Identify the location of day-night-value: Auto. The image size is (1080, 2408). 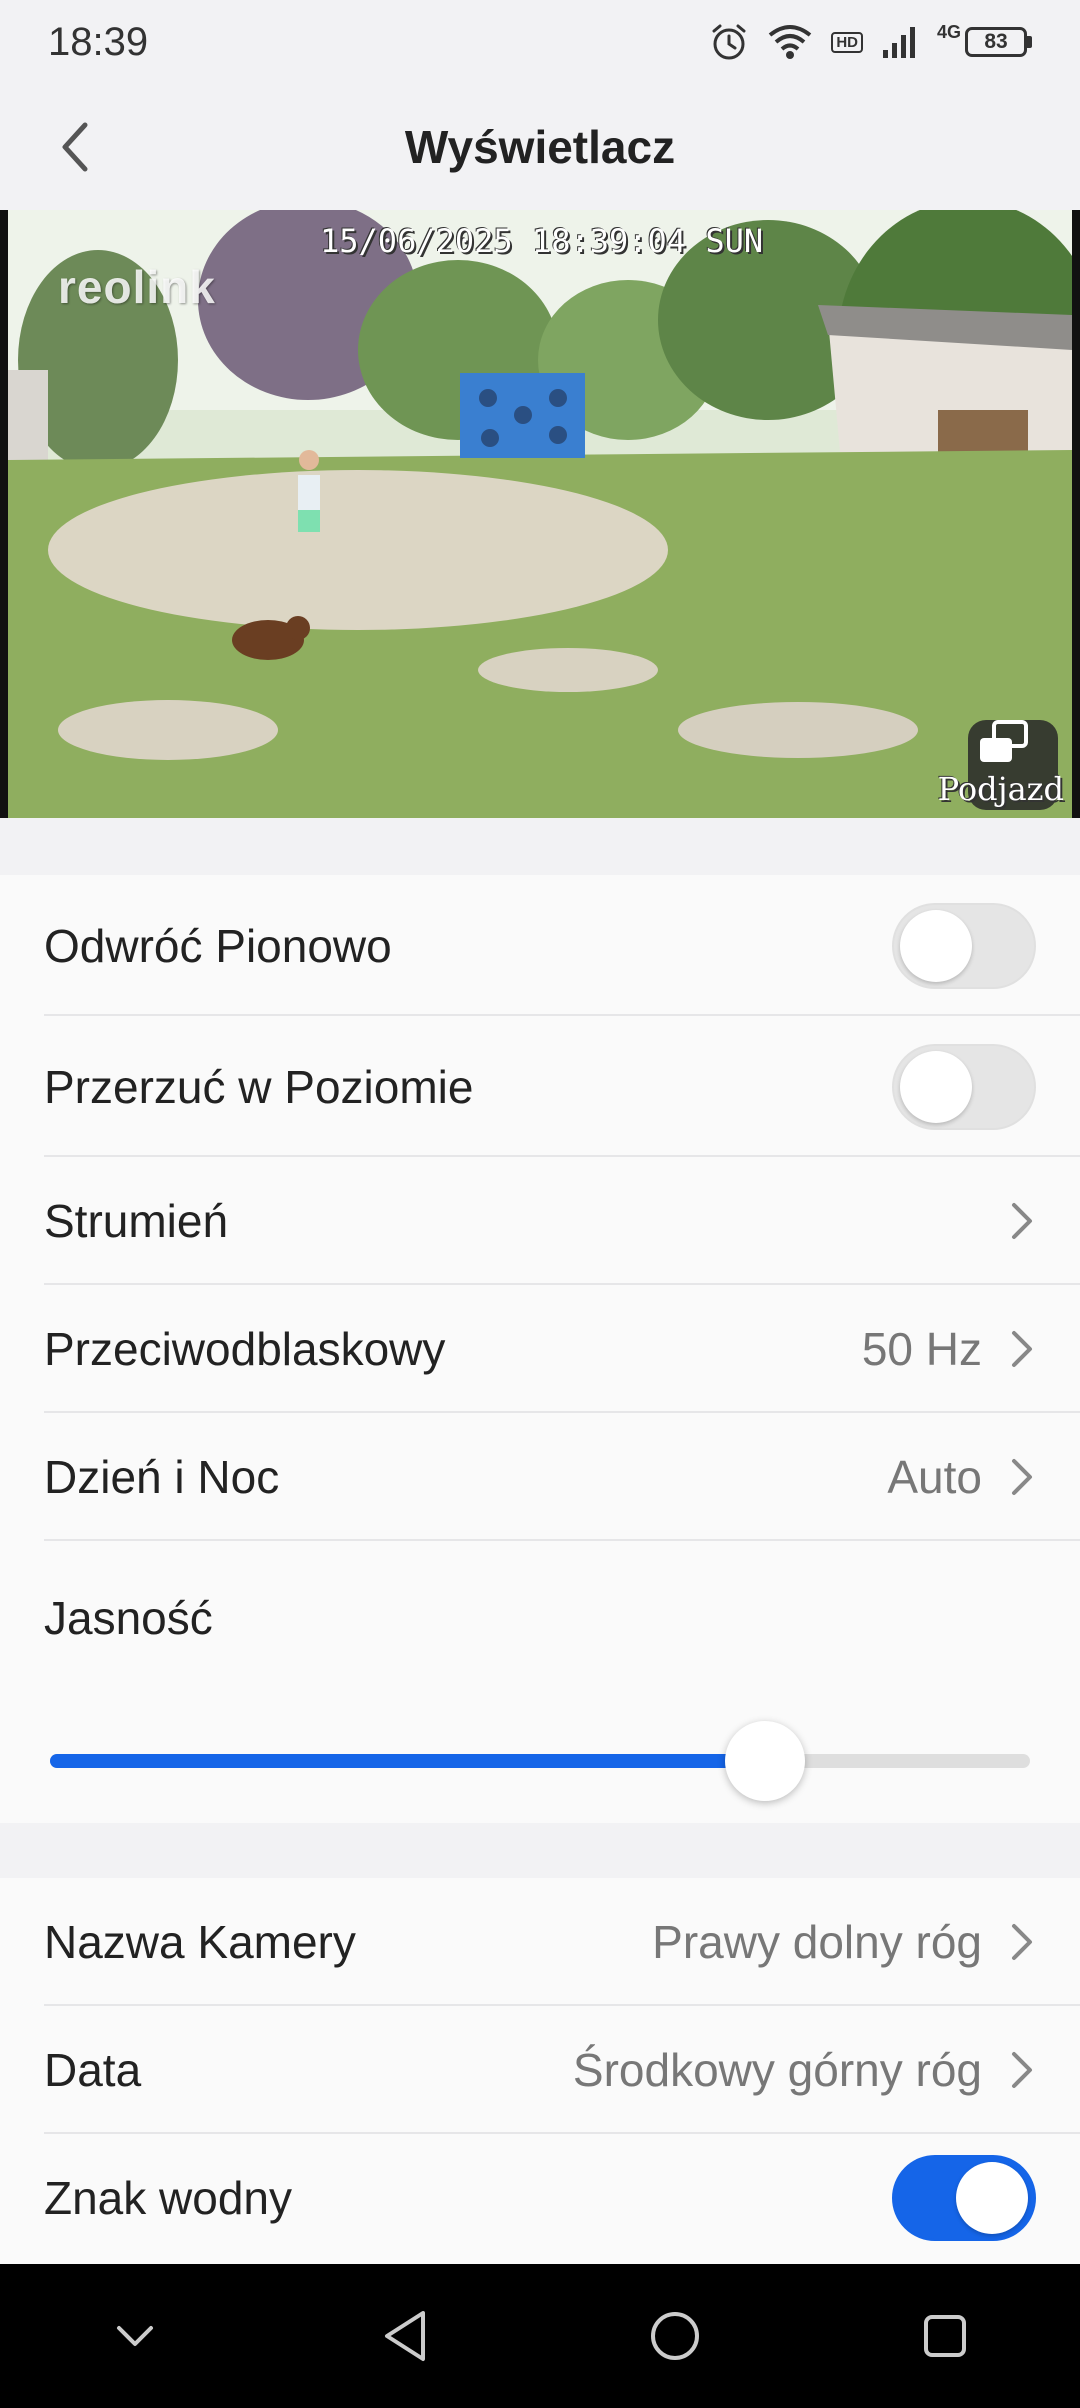
(934, 1477).